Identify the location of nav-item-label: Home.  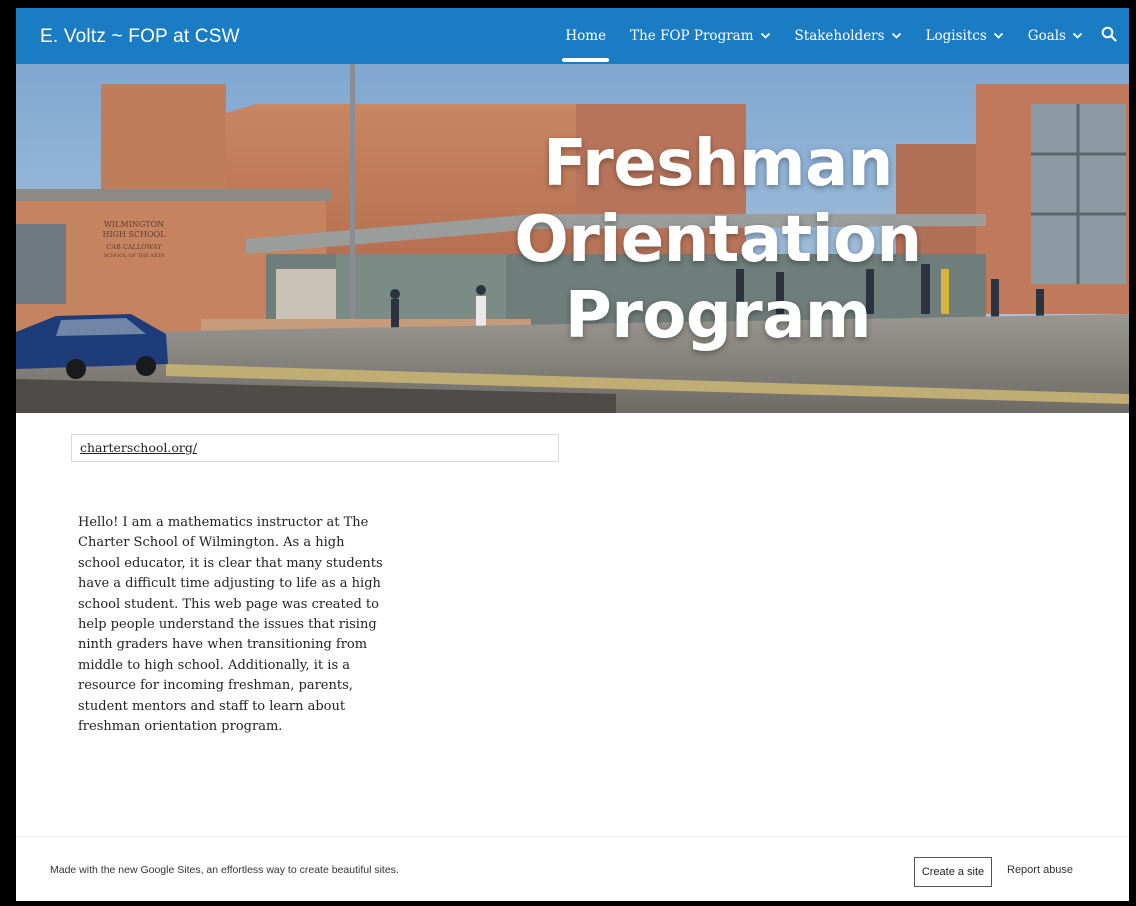
(586, 36).